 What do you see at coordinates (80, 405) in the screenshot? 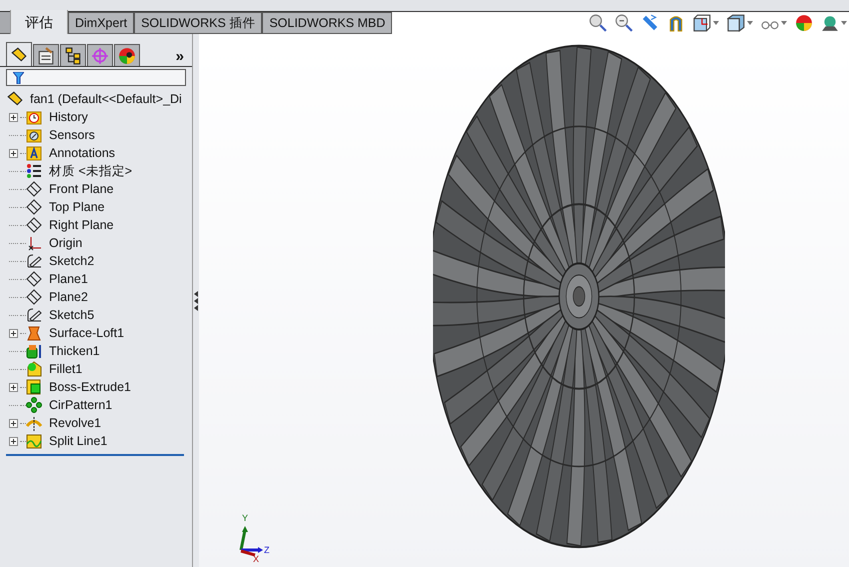
I see `tree-item: CirPattern1` at bounding box center [80, 405].